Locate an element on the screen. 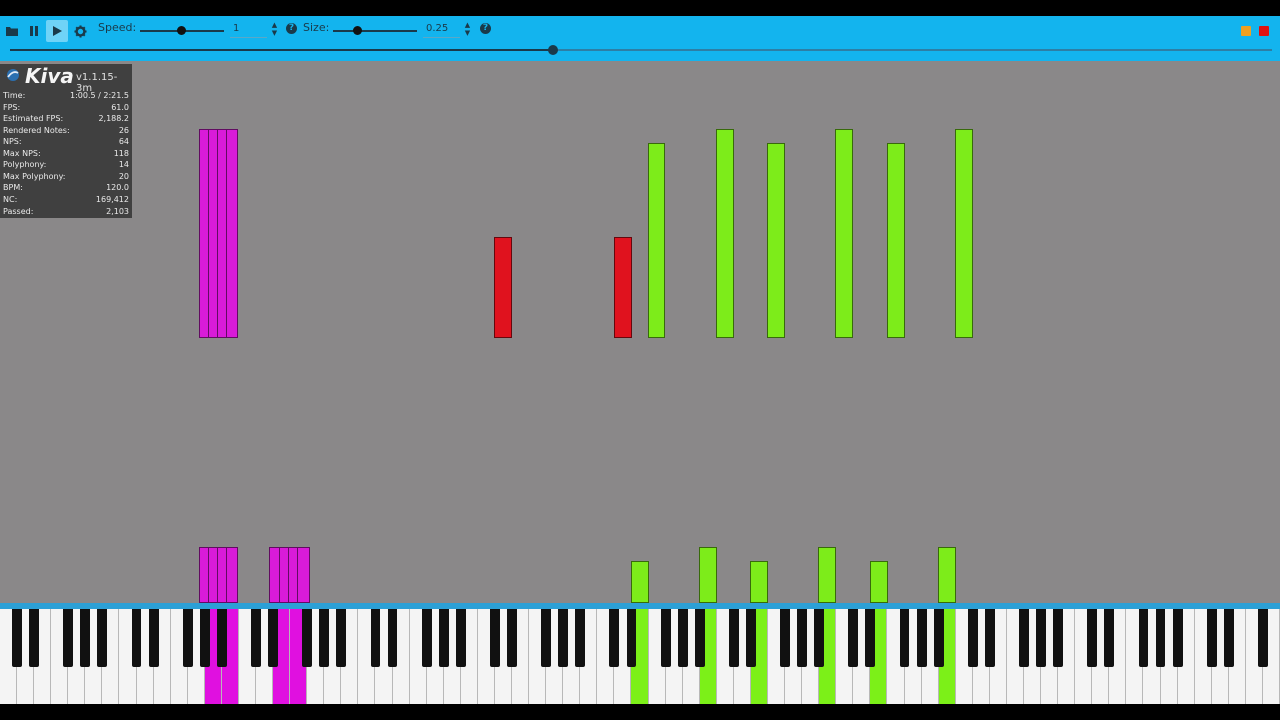 This screenshot has width=1280, height=720. stat-value: 1:00.5 / 2:21.5 is located at coordinates (99, 95).